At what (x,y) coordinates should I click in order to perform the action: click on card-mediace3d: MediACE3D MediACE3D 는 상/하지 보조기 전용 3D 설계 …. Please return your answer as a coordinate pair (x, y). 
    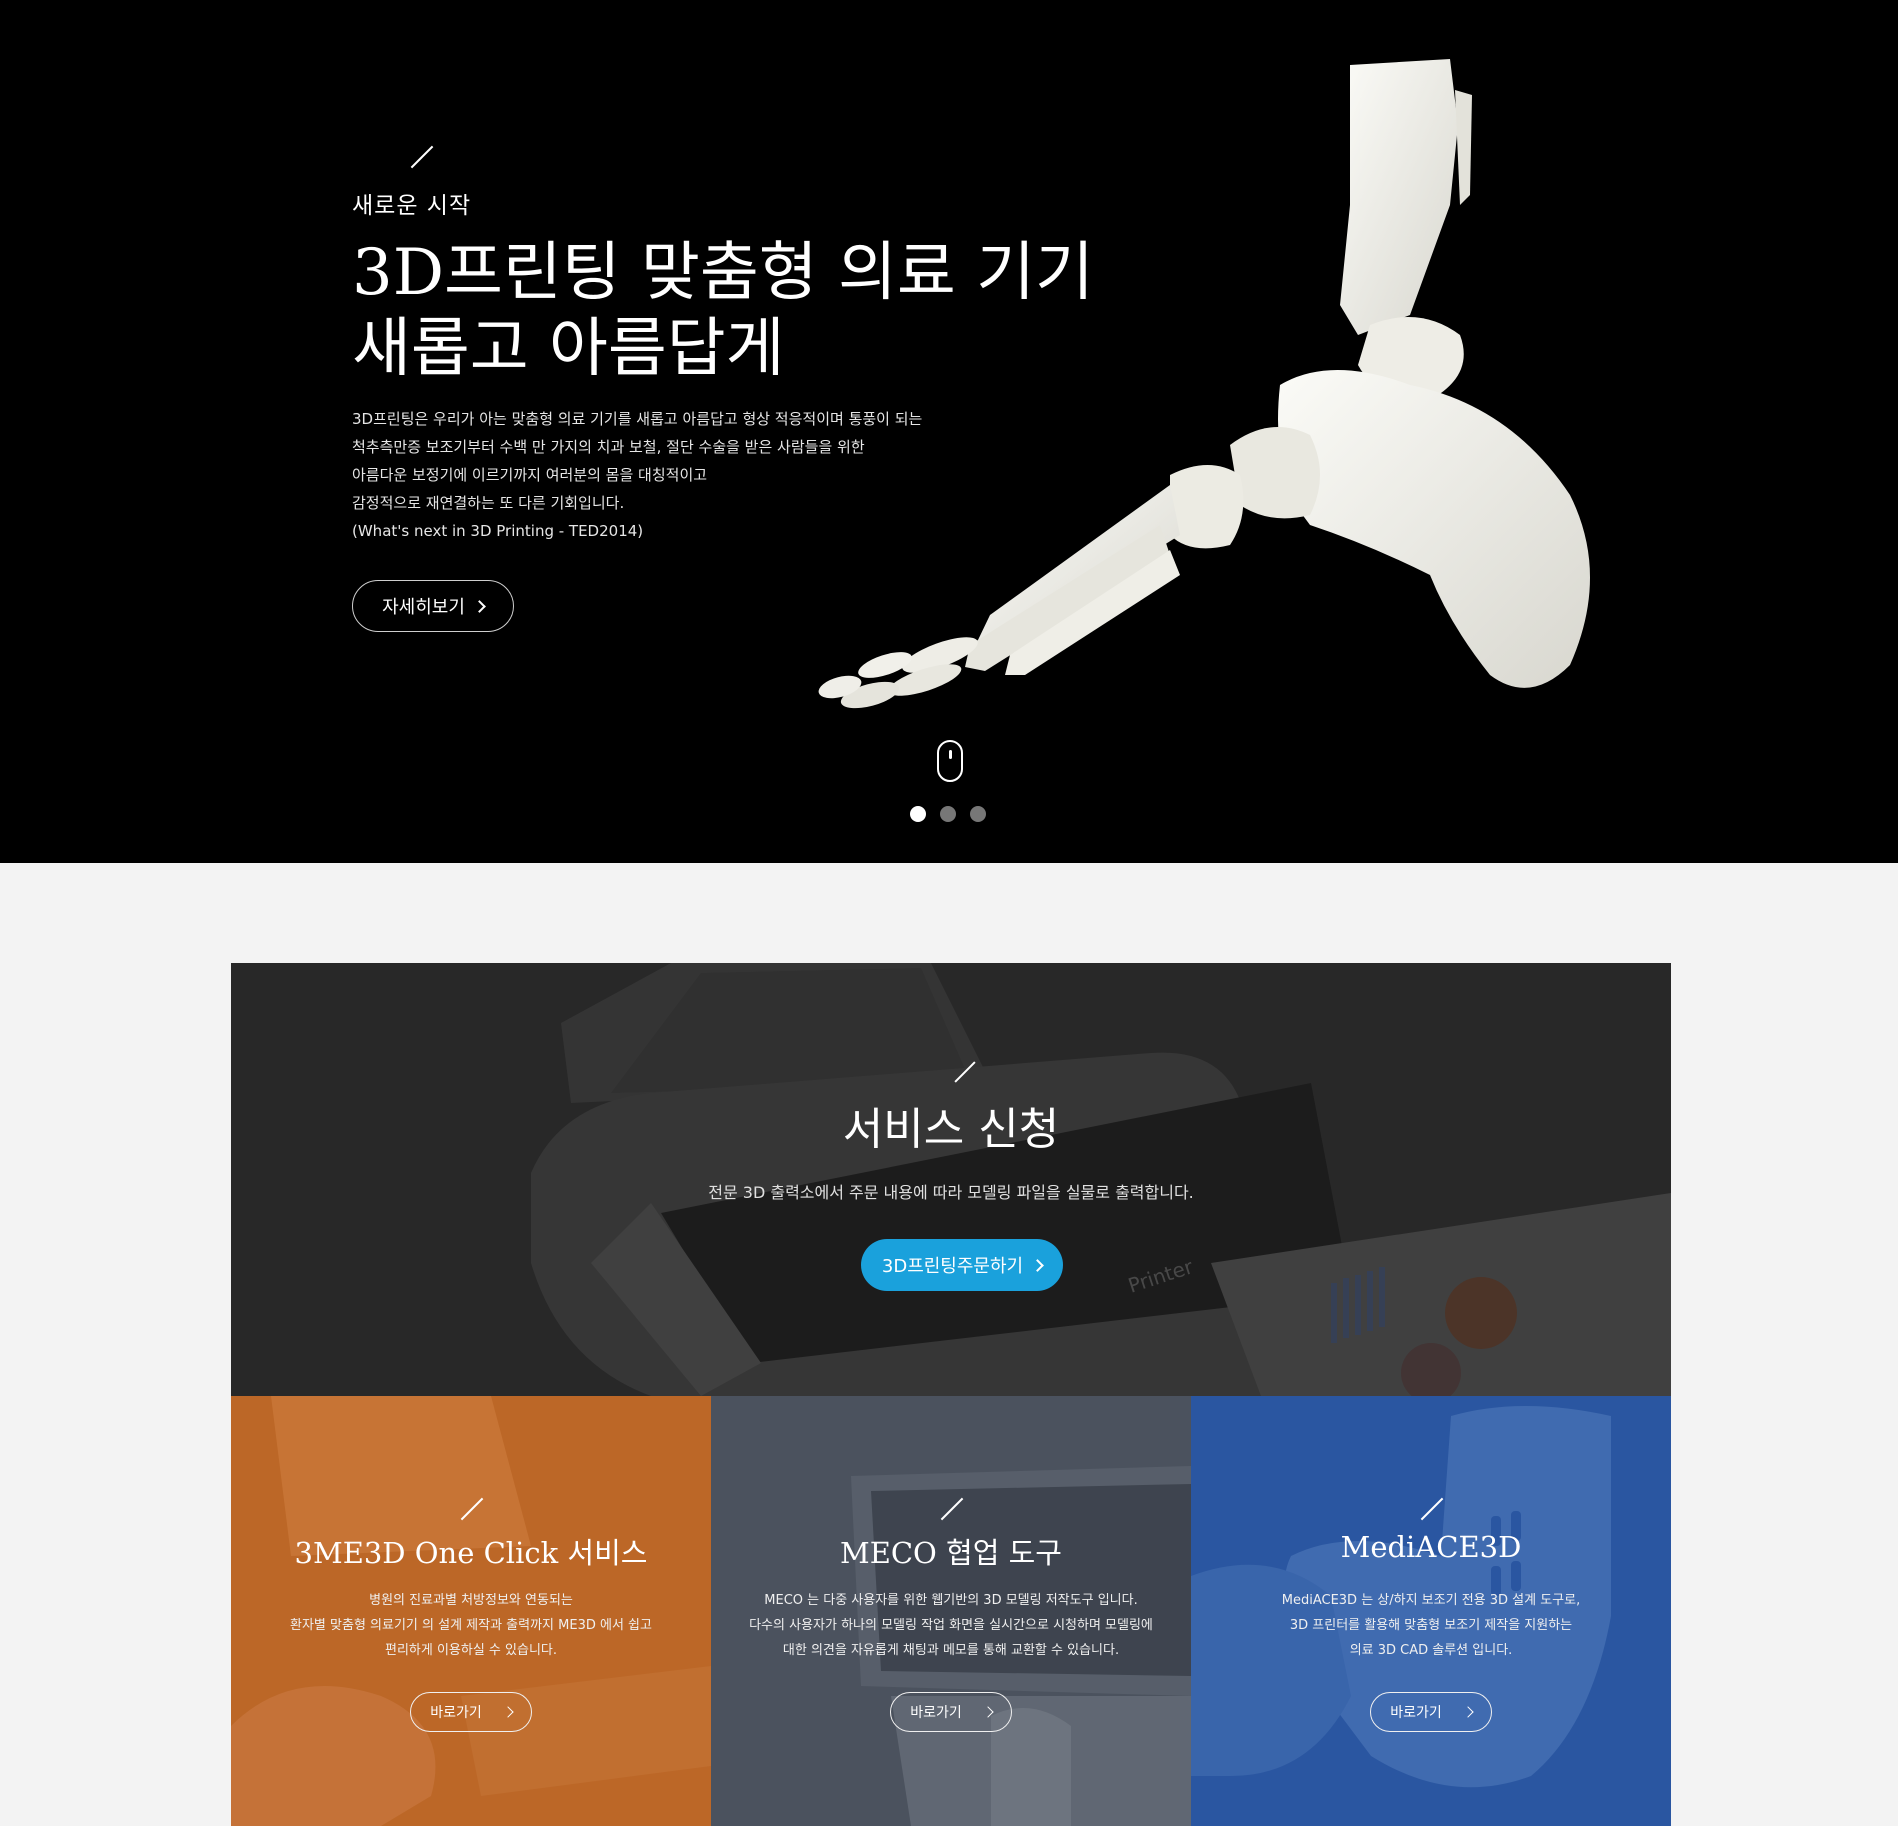
    Looking at the image, I should click on (1431, 1611).